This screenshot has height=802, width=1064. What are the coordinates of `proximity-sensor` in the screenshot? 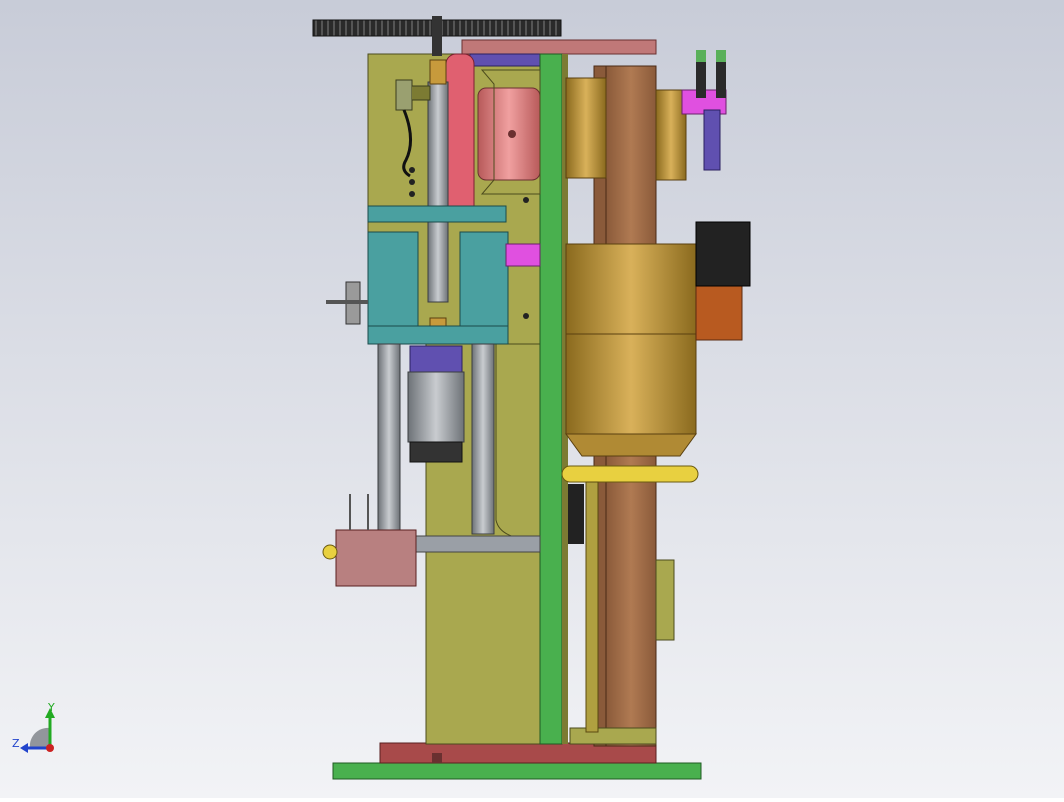 It's located at (404, 95).